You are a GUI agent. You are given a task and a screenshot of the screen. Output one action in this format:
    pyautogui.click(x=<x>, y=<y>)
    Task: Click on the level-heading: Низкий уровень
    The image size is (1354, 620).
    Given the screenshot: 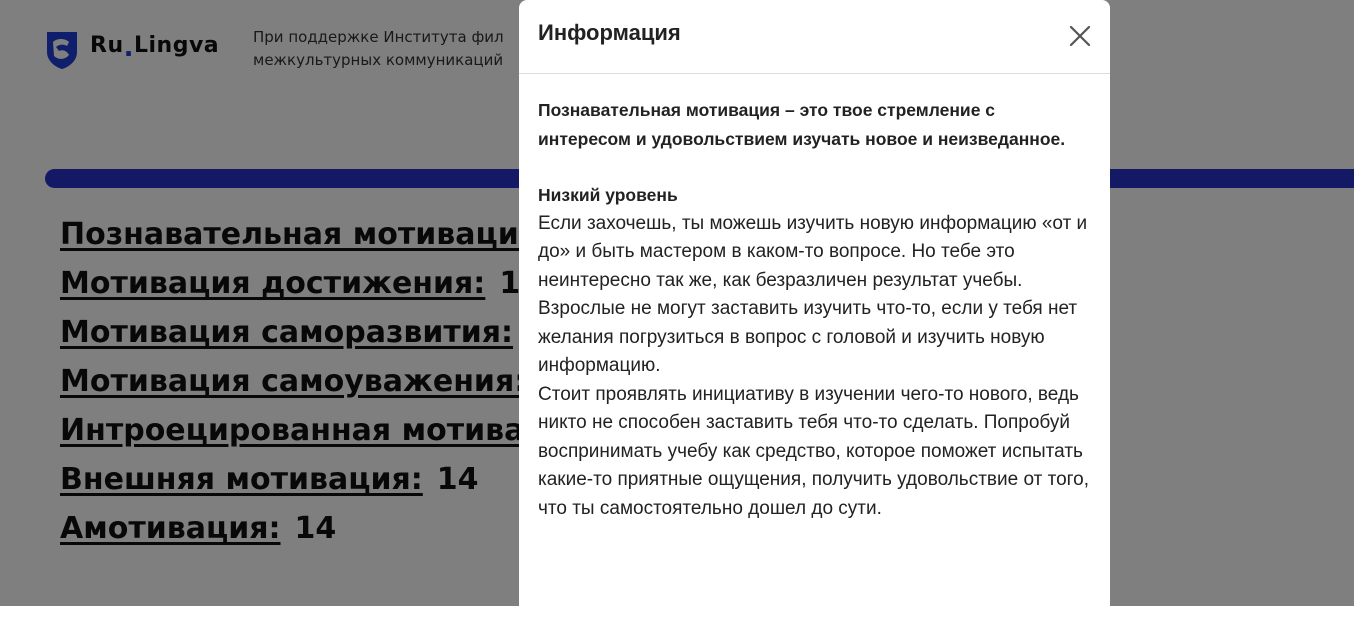 What is the action you would take?
    pyautogui.click(x=608, y=195)
    